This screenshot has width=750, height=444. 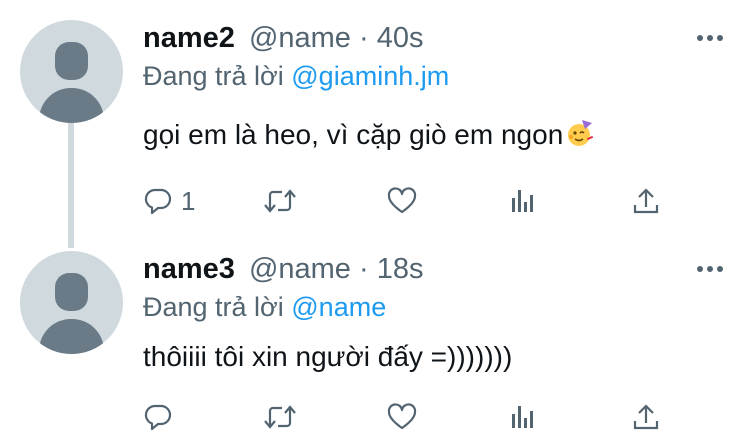 I want to click on action-bar: 1, so click(x=375, y=201).